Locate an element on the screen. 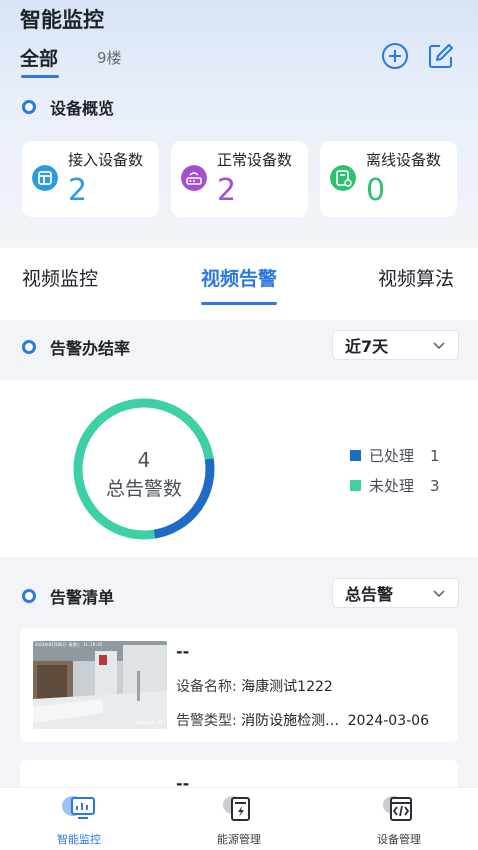  device-name-label: 设备名称: is located at coordinates (206, 687).